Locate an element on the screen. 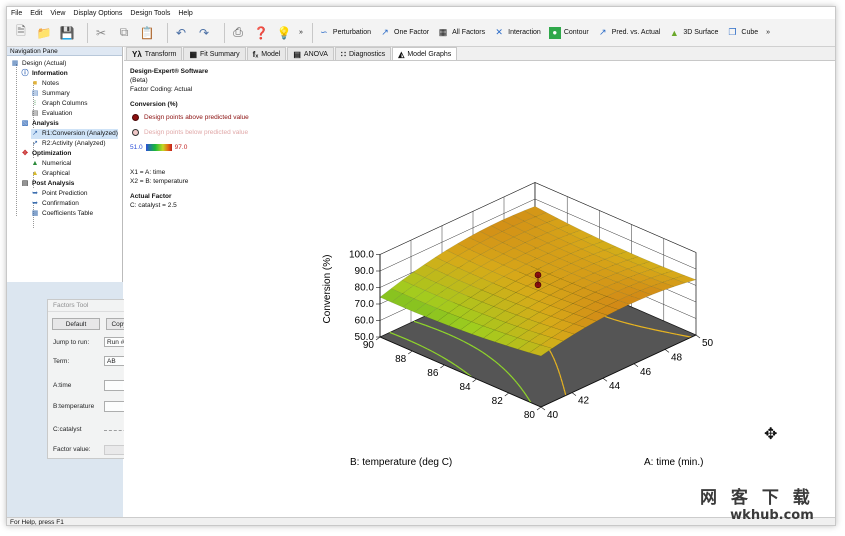  nav-r2: ↗ R2:Activity (Analyzed) is located at coordinates (68, 144).